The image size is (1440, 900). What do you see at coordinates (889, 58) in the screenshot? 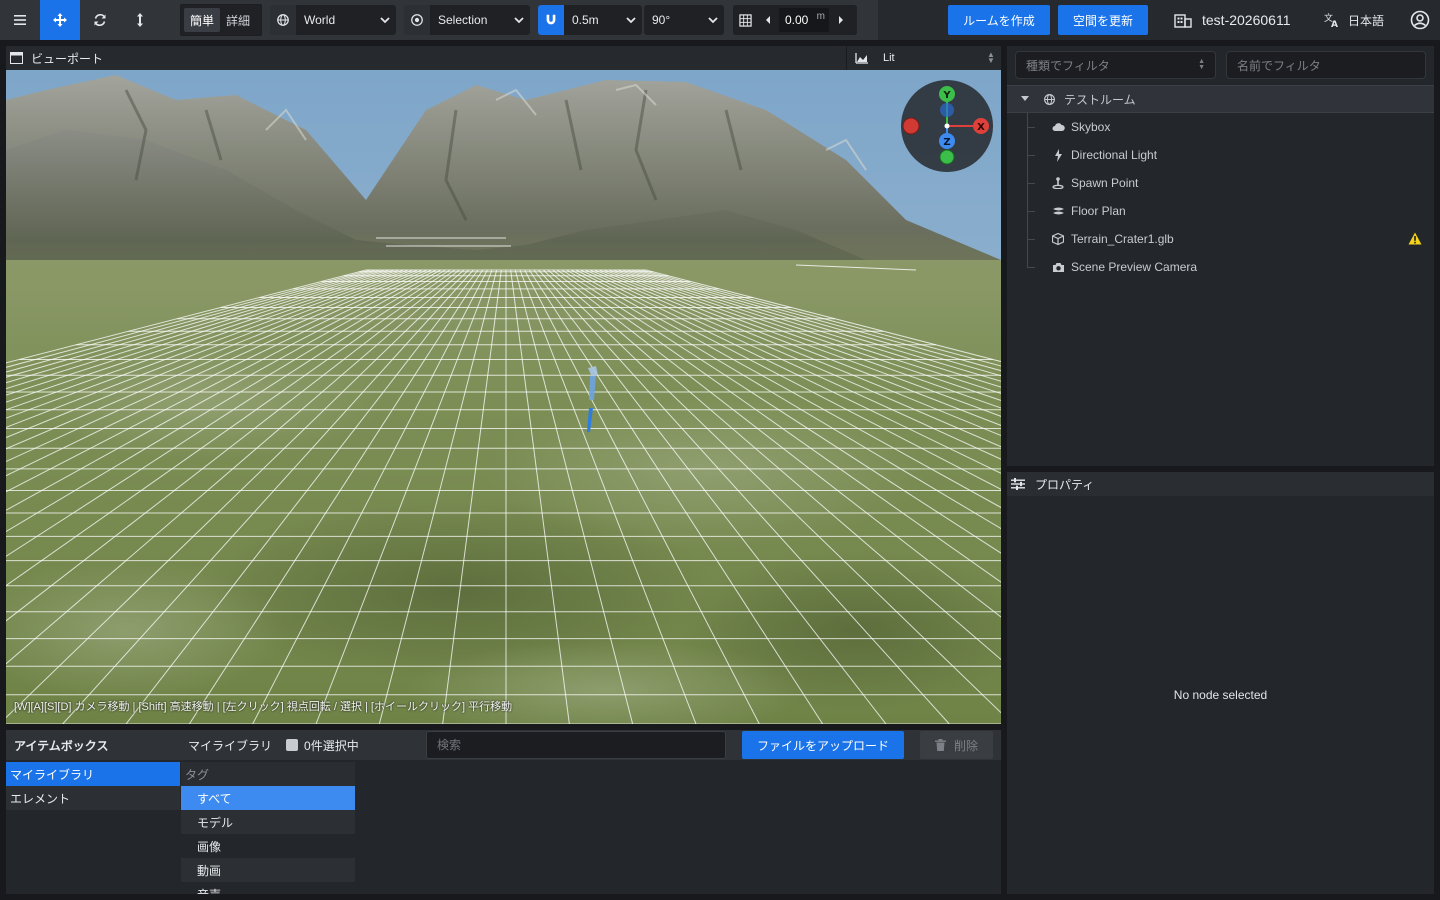
I see `shading-value: Lit` at bounding box center [889, 58].